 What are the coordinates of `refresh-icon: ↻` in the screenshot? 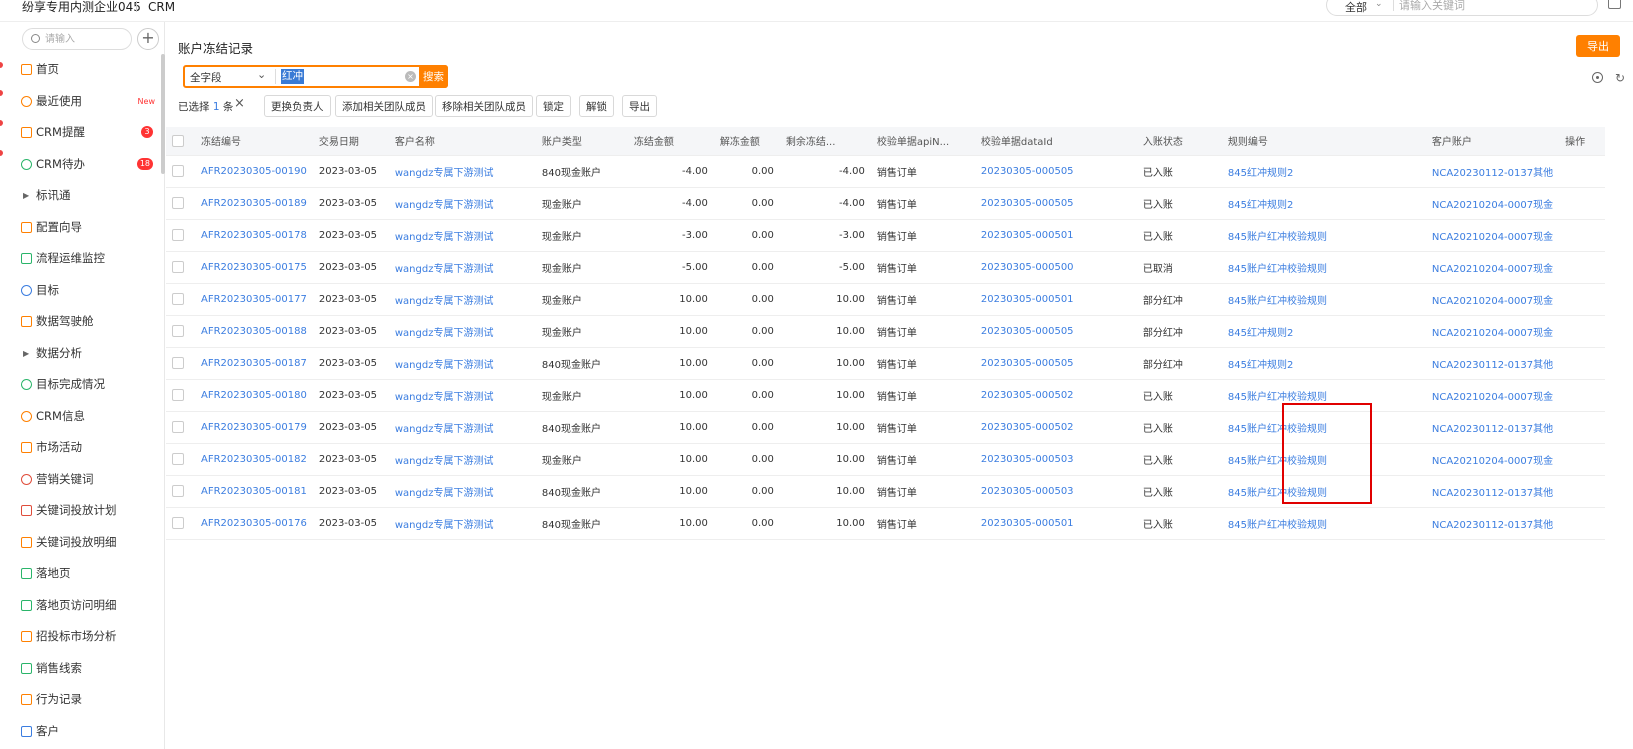 It's located at (1620, 78).